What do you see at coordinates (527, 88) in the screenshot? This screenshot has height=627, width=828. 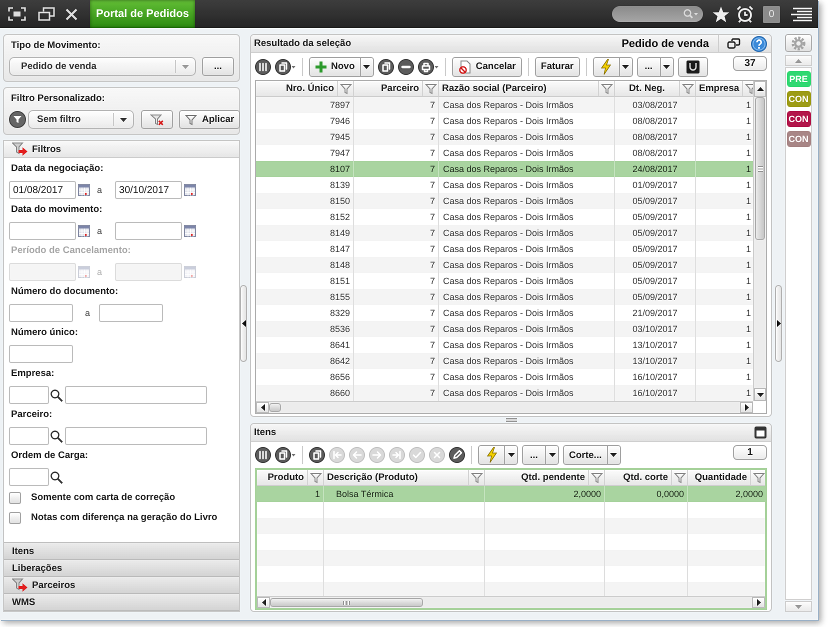 I see `column-header: Razão social (Parceiro)` at bounding box center [527, 88].